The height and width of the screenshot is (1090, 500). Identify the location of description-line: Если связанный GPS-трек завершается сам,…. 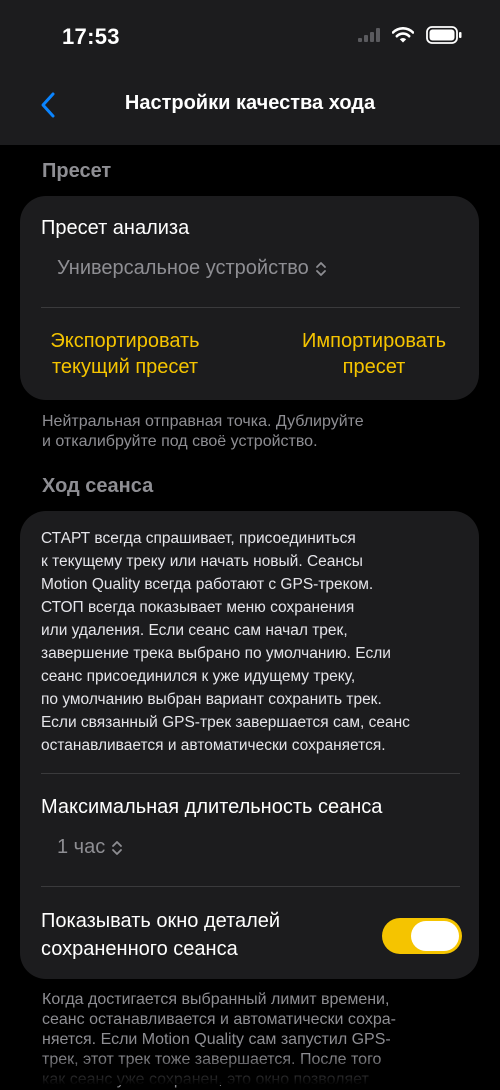
(225, 722).